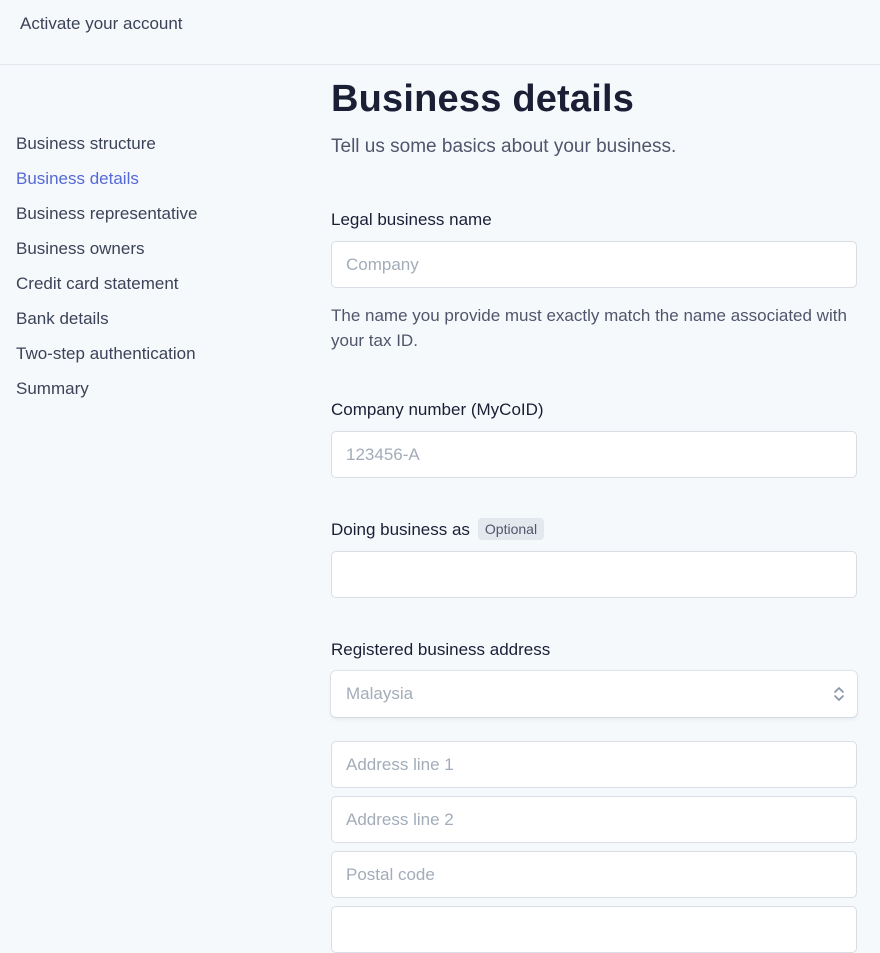 Image resolution: width=880 pixels, height=953 pixels. Describe the element at coordinates (400, 529) in the screenshot. I see `doing-business-as-label: Doing business as` at that location.